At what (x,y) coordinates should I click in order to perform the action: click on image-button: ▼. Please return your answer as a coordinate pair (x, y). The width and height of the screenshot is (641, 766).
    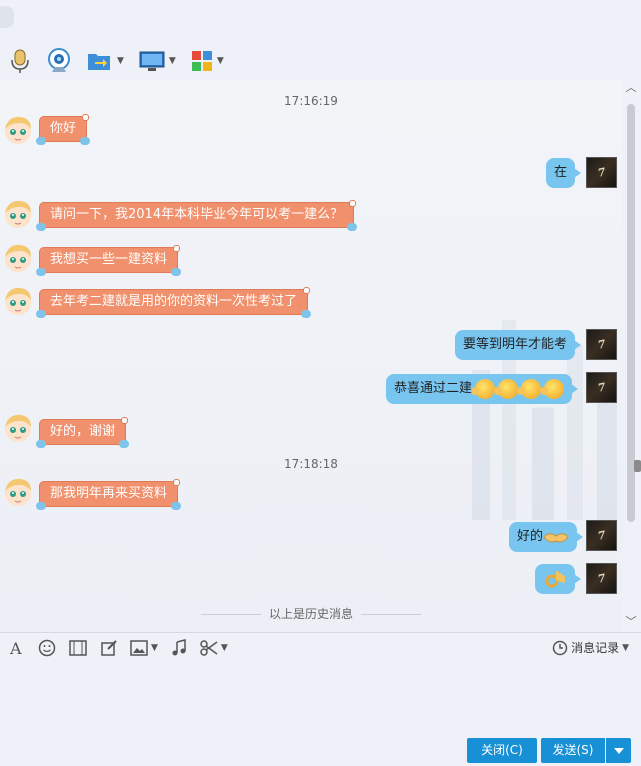
    Looking at the image, I should click on (144, 648).